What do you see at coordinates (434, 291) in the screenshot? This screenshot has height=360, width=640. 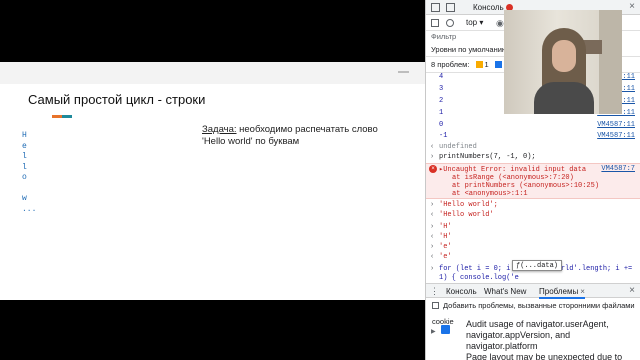 I see `more-menu-icon: ⋮` at bounding box center [434, 291].